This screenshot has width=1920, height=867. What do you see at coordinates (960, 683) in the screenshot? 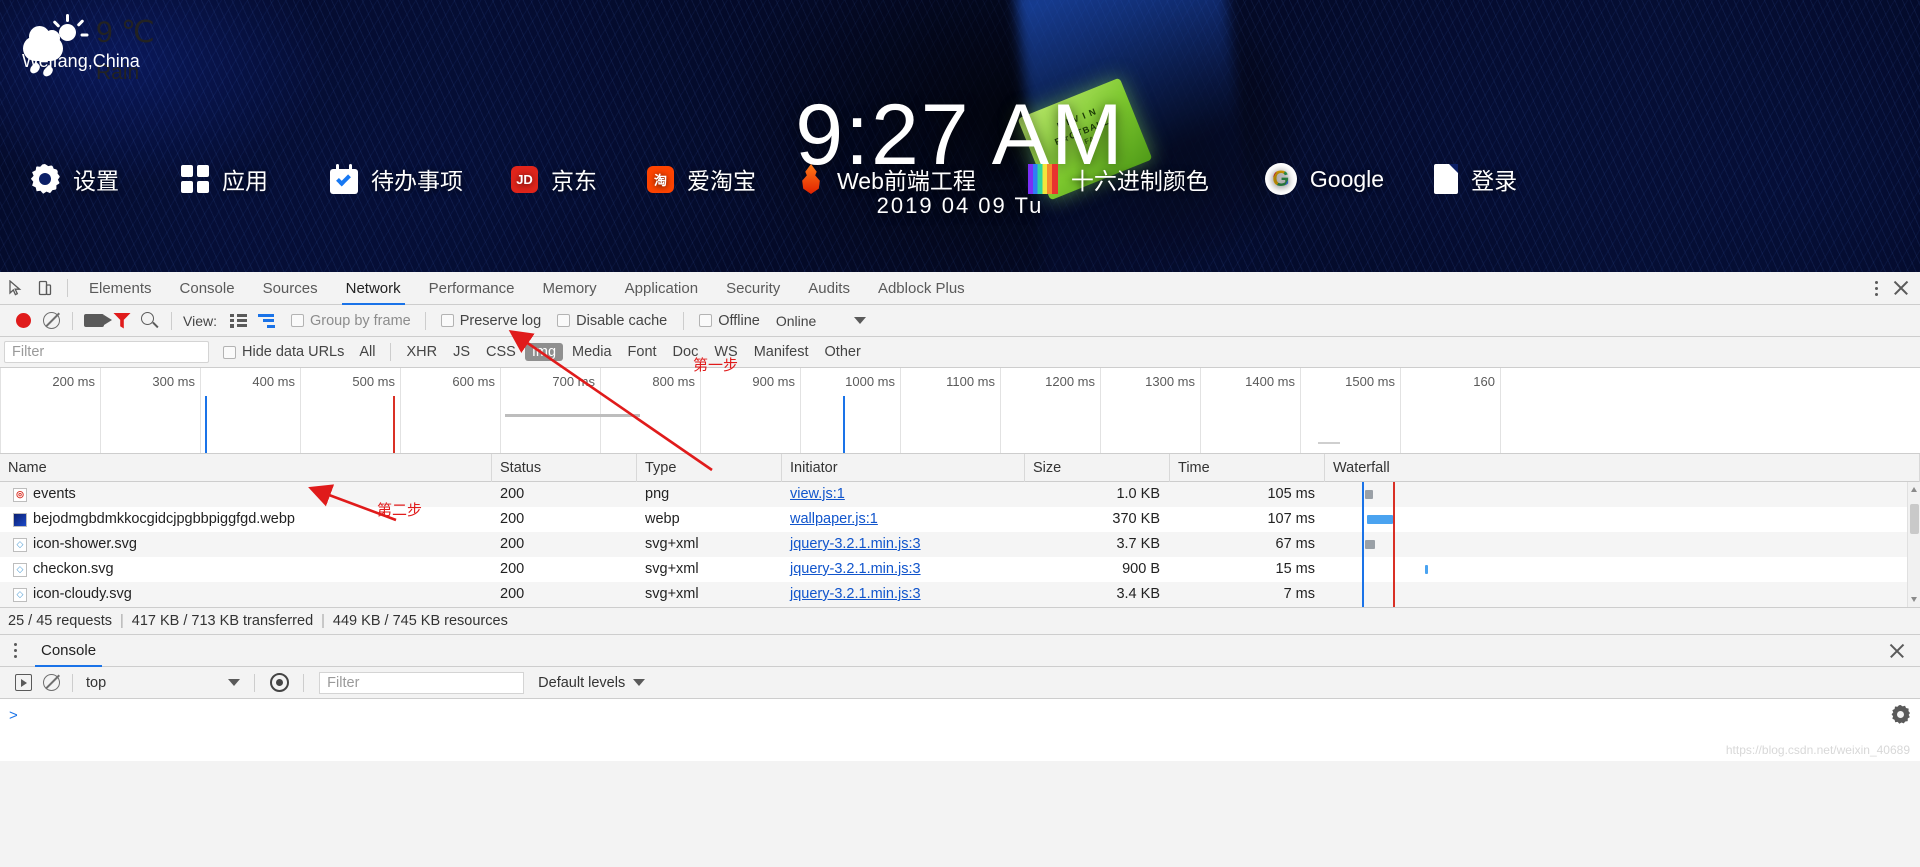
I see `console-toolbar: top Filter Default levels` at bounding box center [960, 683].